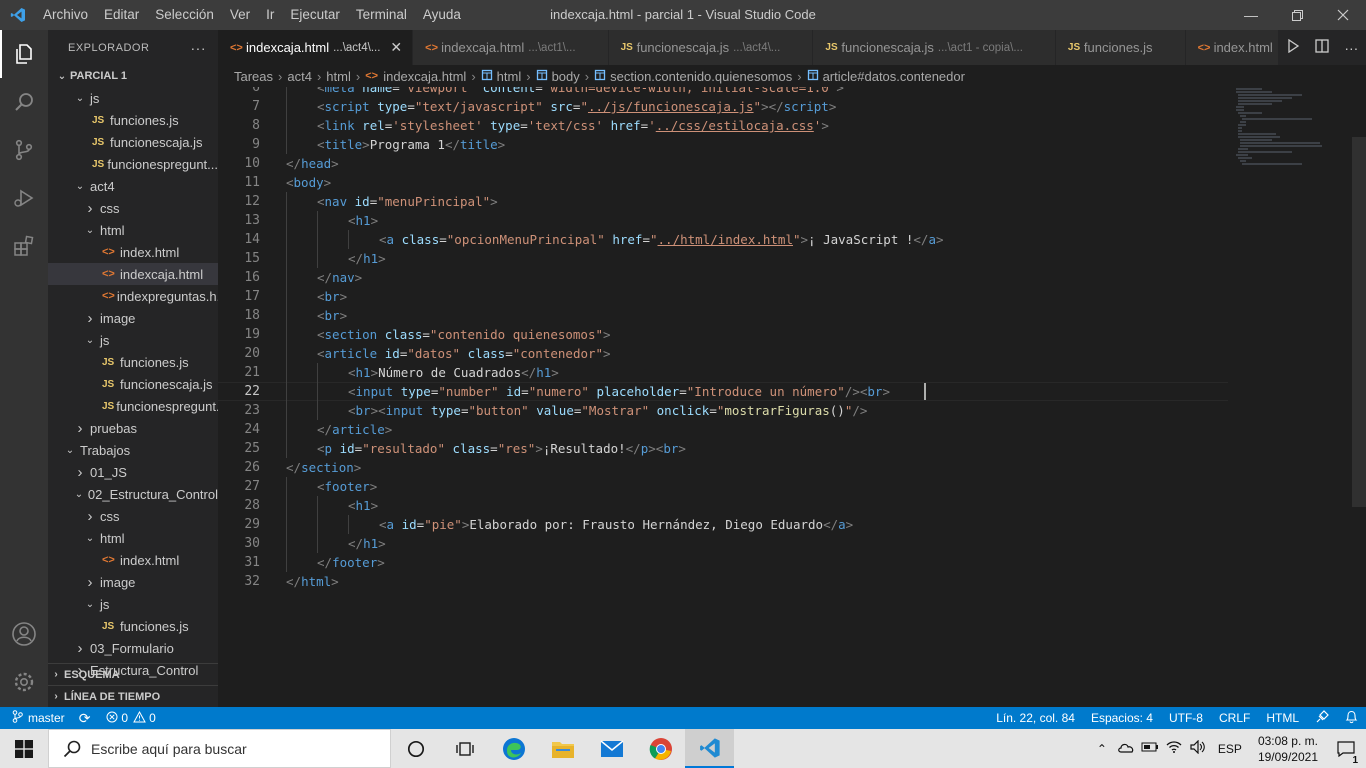 Image resolution: width=1366 pixels, height=768 pixels. I want to click on settings-gear-icon, so click(24, 682).